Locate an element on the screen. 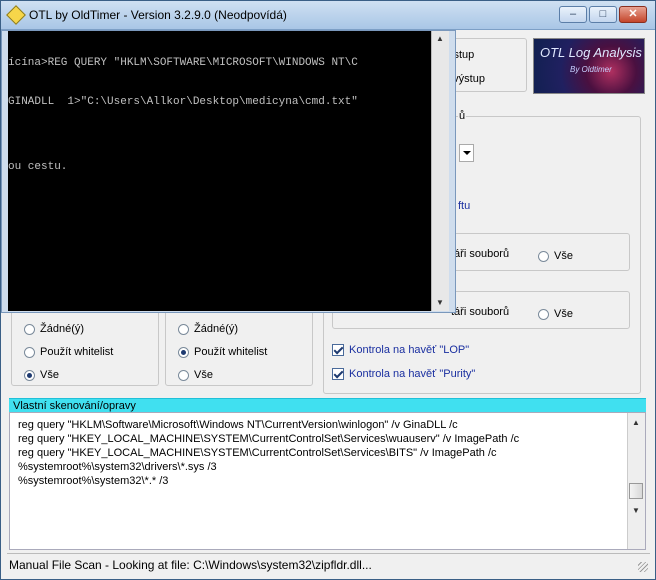 This screenshot has height=580, width=656. scroll-thumb is located at coordinates (636, 491).